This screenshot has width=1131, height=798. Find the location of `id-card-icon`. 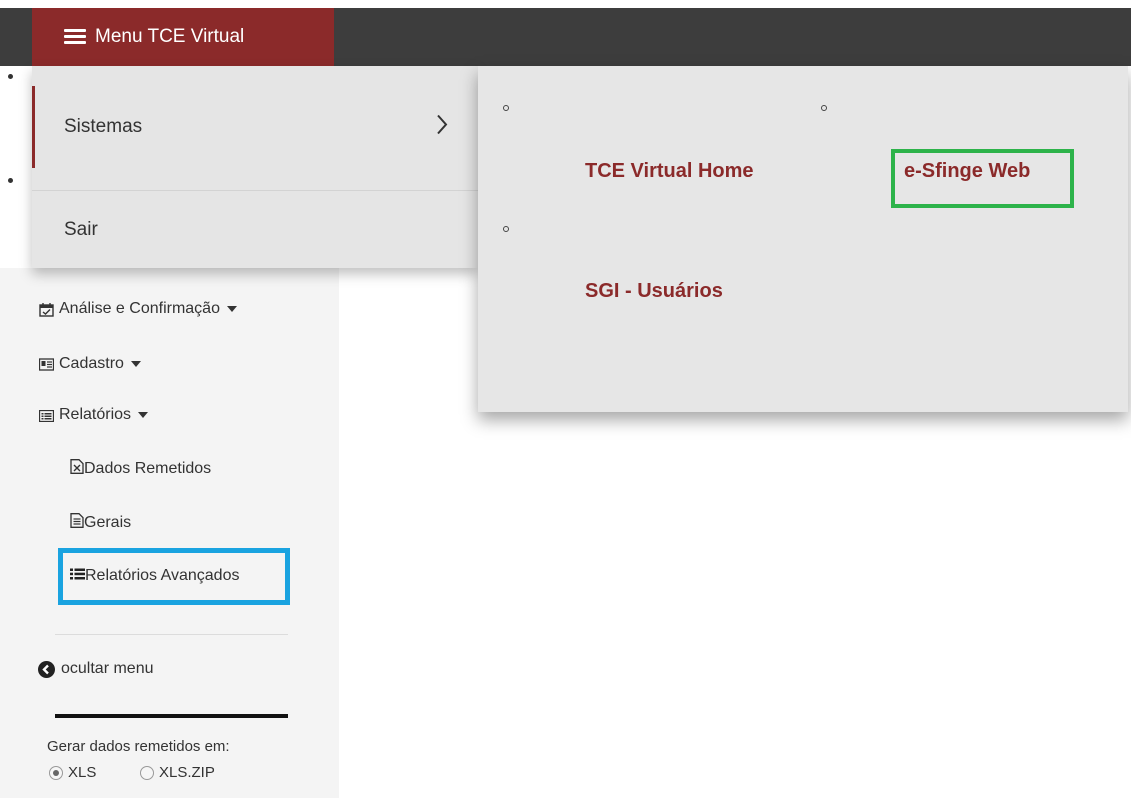

id-card-icon is located at coordinates (46, 364).